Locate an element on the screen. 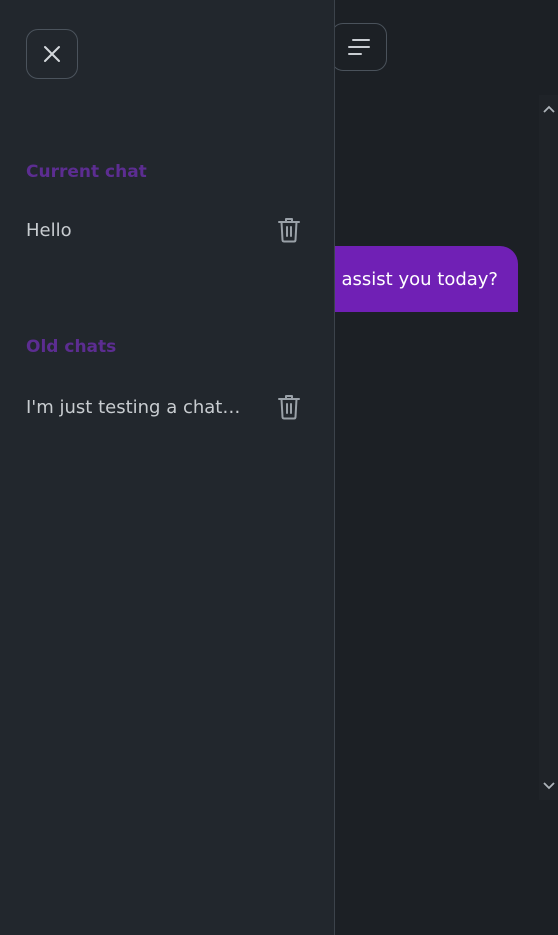 This screenshot has height=935, width=558. current-chat-heading: Current chat is located at coordinates (86, 172).